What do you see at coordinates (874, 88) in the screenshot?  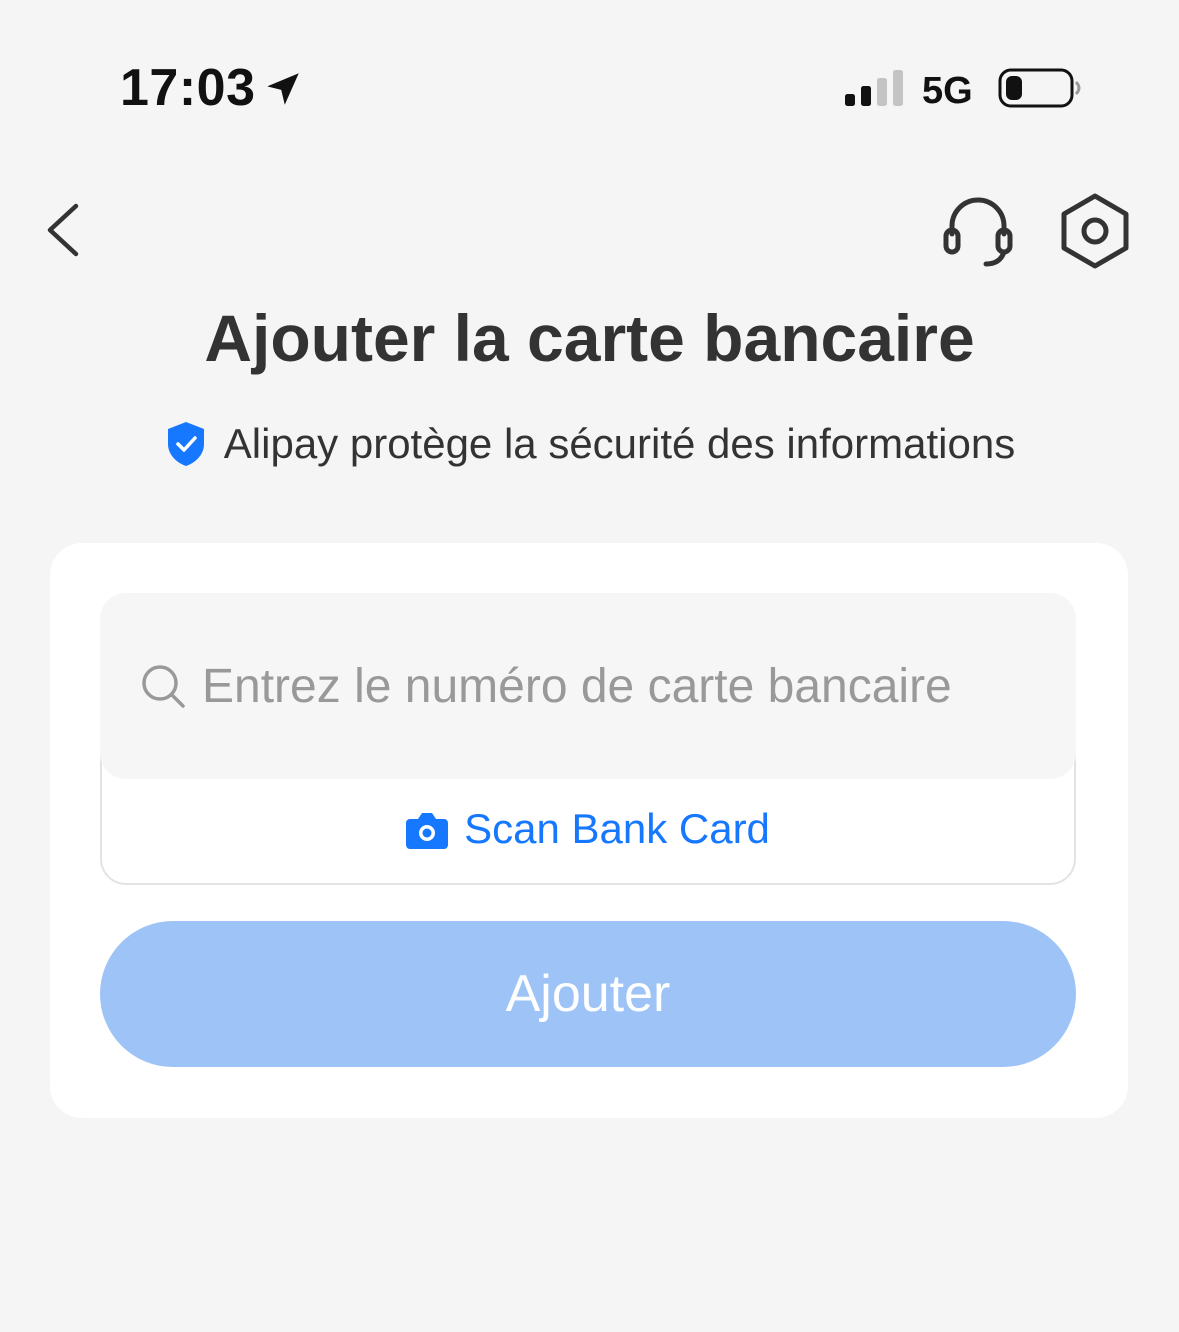 I see `cellular-signal-icon` at bounding box center [874, 88].